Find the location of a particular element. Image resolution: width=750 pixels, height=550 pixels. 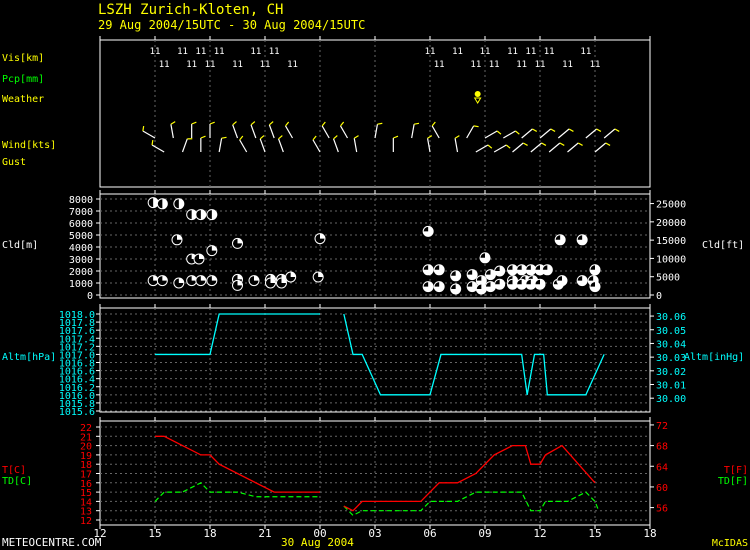

cloud-left-label: Cld[m] is located at coordinates (20, 245).